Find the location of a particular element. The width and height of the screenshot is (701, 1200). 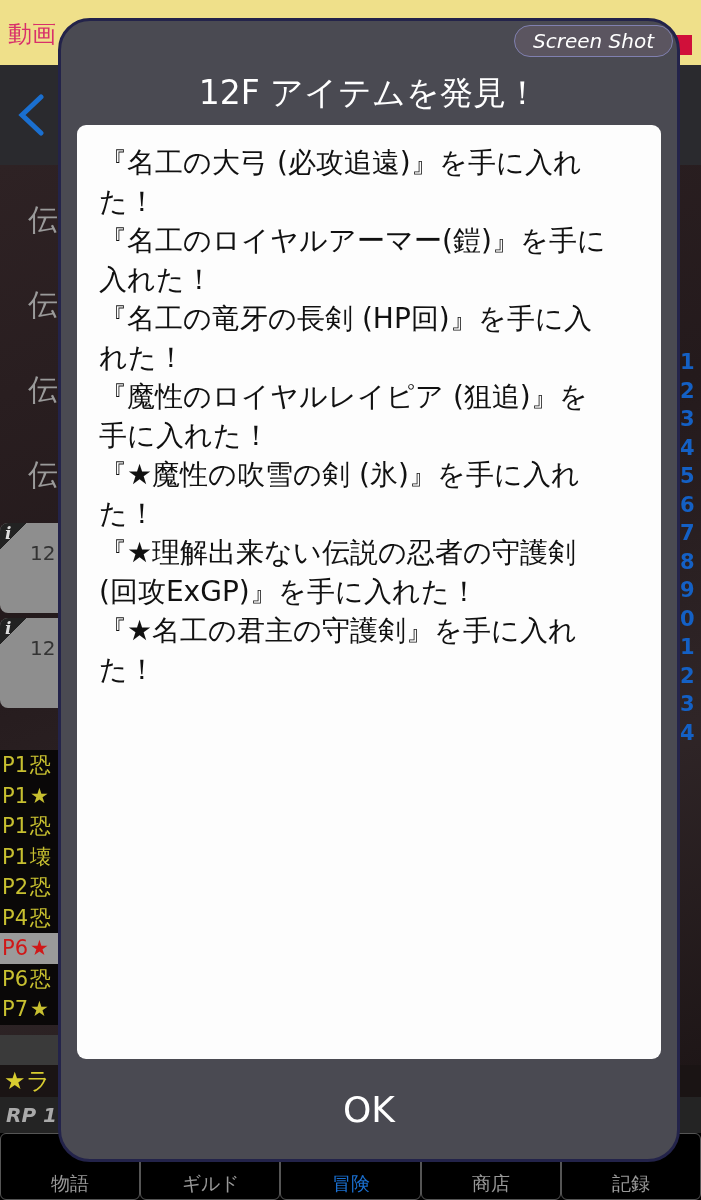

message-text: 『名工のロイヤルアーマー(鎧)』を手に入れた！ is located at coordinates (353, 260).